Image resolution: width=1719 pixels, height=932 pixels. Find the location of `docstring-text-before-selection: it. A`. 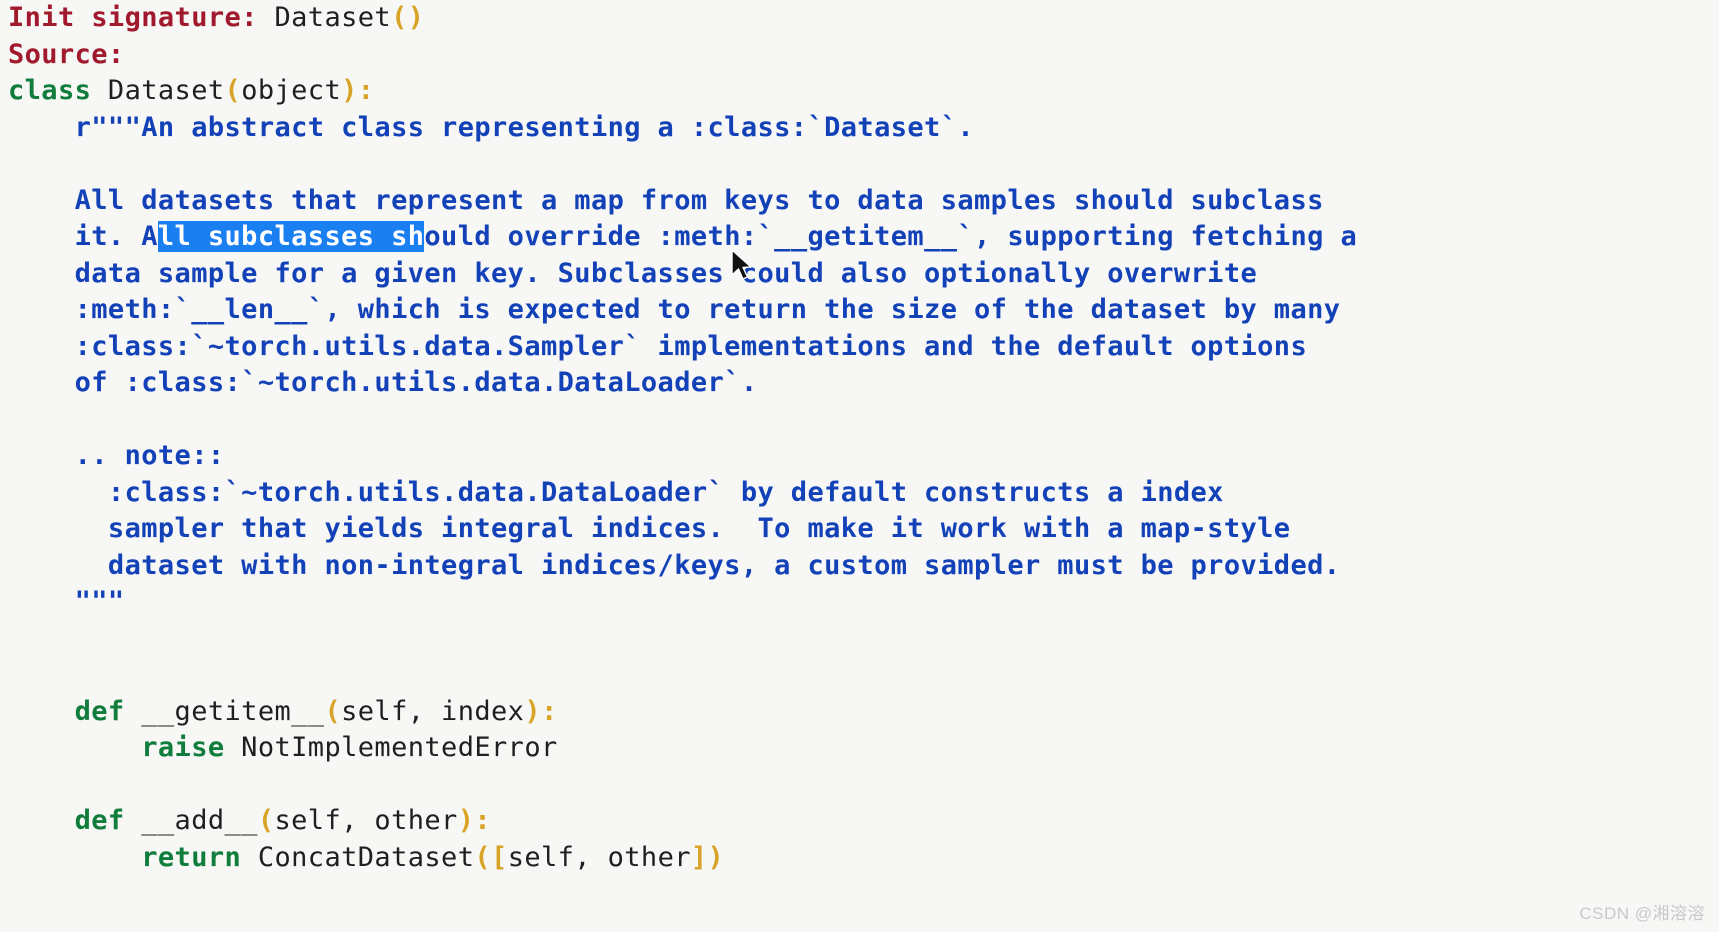

docstring-text-before-selection: it. A is located at coordinates (83, 236).